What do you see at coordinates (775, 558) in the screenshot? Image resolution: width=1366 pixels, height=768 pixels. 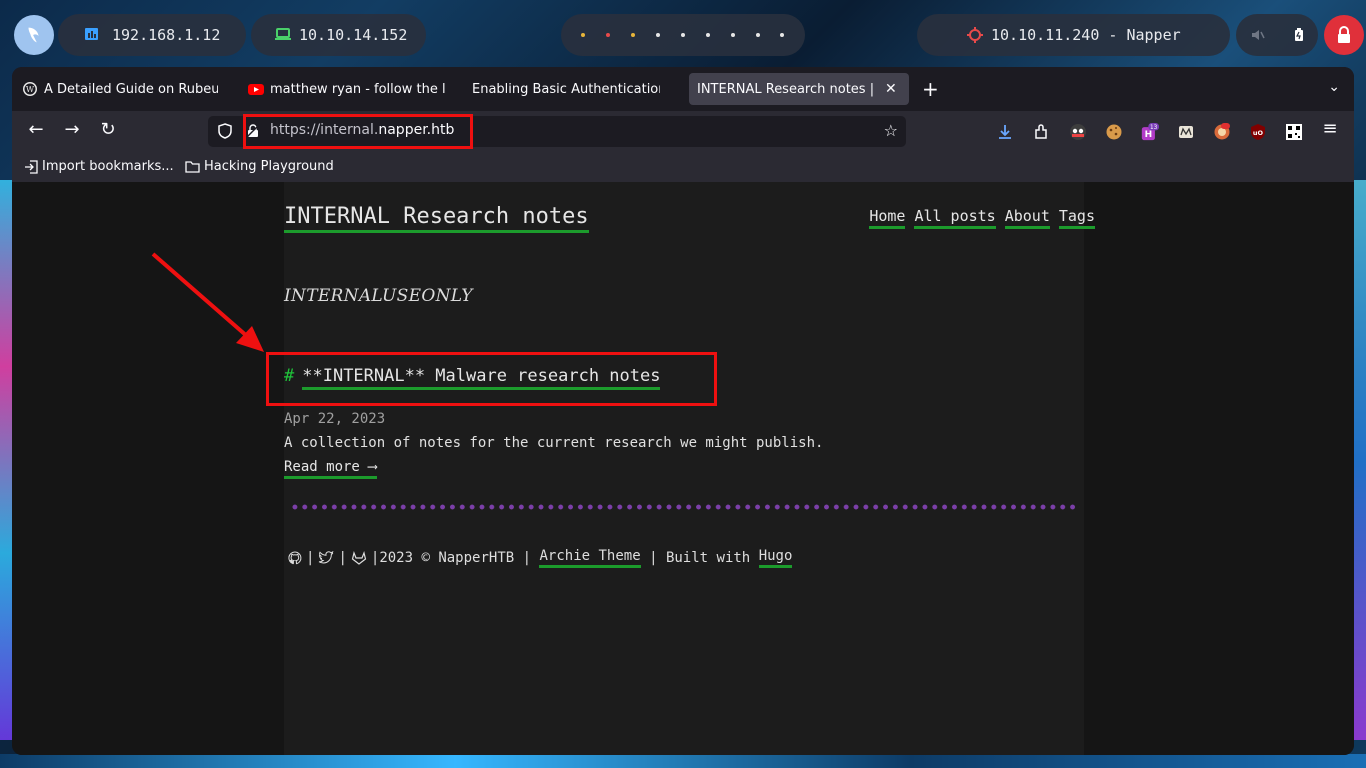 I see `hugo-link: Hugo` at bounding box center [775, 558].